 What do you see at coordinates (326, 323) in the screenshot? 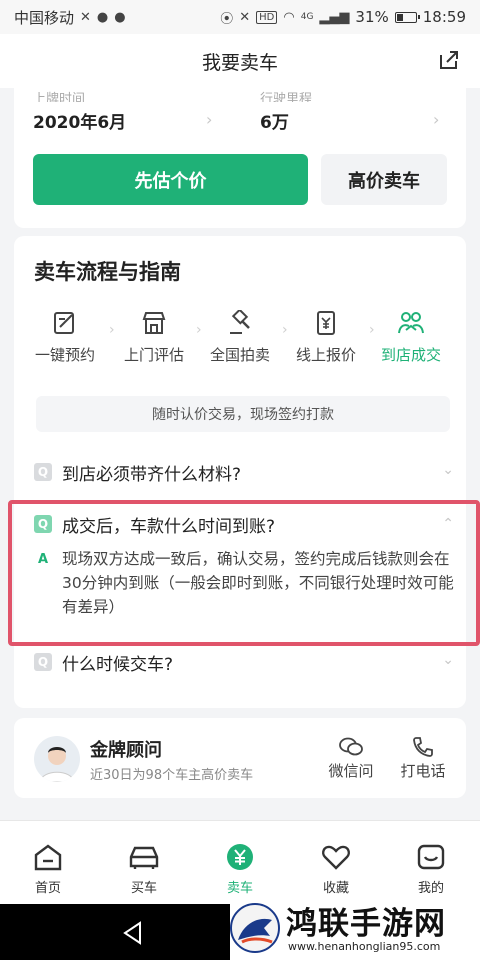
I see `price-tag-icon` at bounding box center [326, 323].